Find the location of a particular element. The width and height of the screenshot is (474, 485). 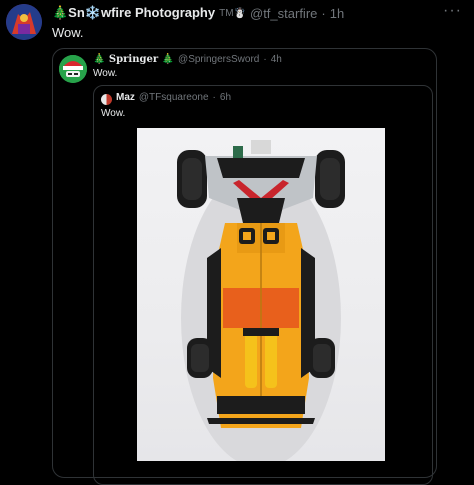

nested-tweet-header: Maz @TFsquareone · 6h is located at coordinates (173, 97).